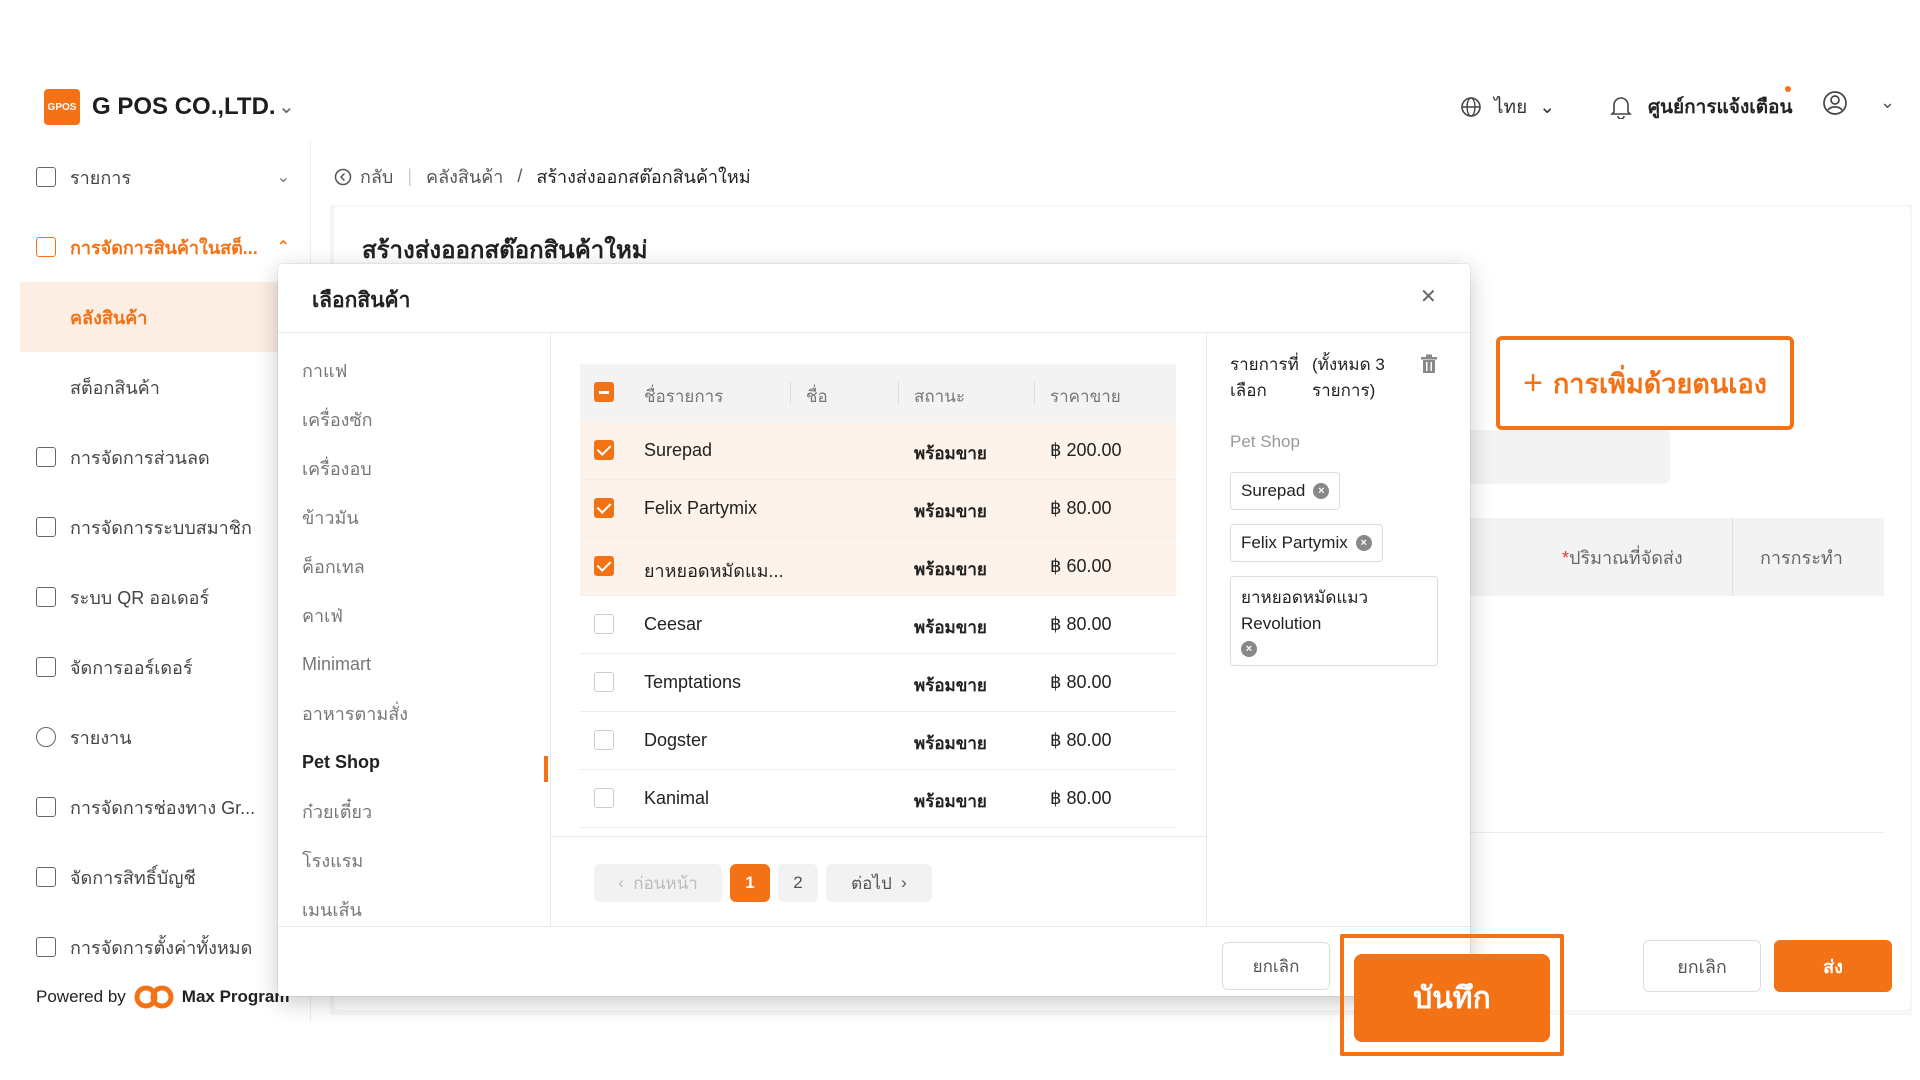  What do you see at coordinates (422, 906) in the screenshot?
I see `category-item: เมนเส้น` at bounding box center [422, 906].